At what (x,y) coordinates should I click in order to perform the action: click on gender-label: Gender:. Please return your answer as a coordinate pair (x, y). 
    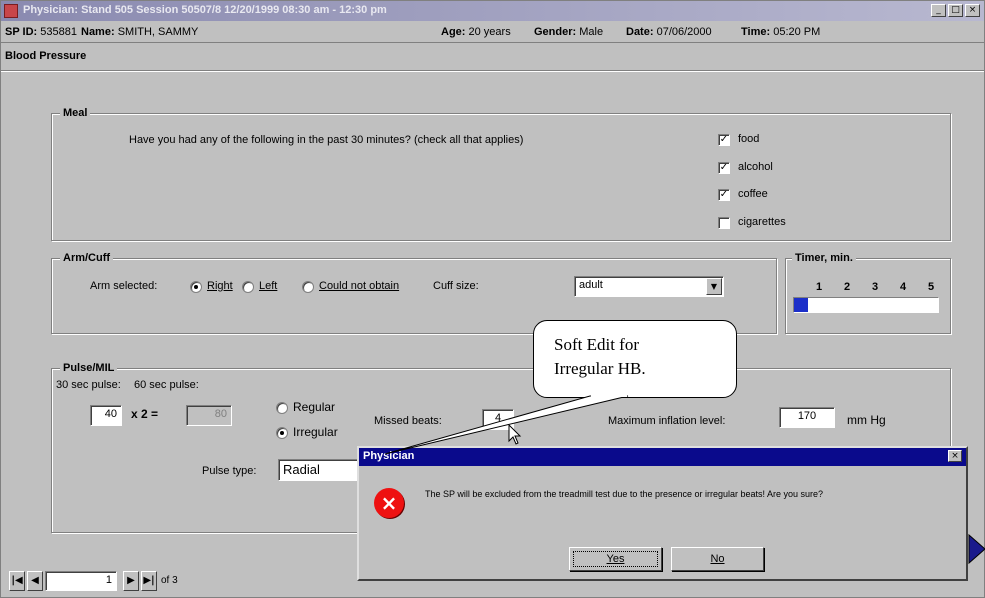
    Looking at the image, I should click on (555, 32).